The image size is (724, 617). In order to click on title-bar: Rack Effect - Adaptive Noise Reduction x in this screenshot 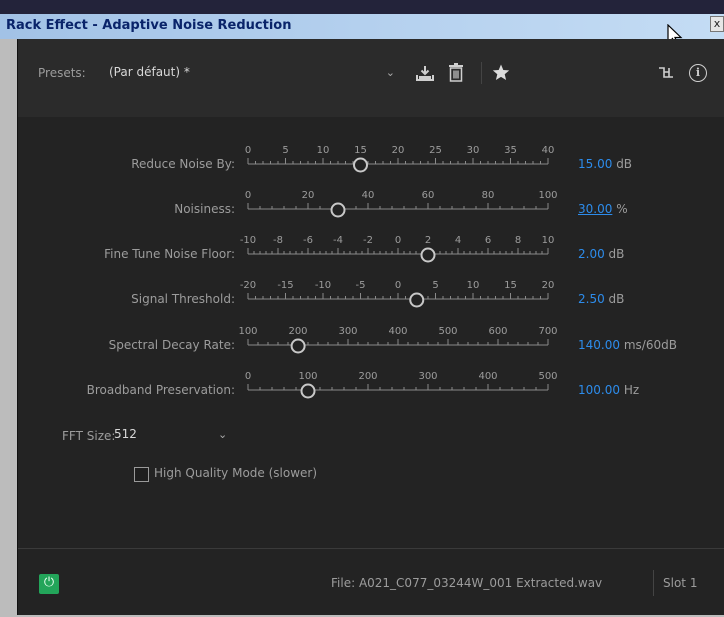, I will do `click(362, 26)`.